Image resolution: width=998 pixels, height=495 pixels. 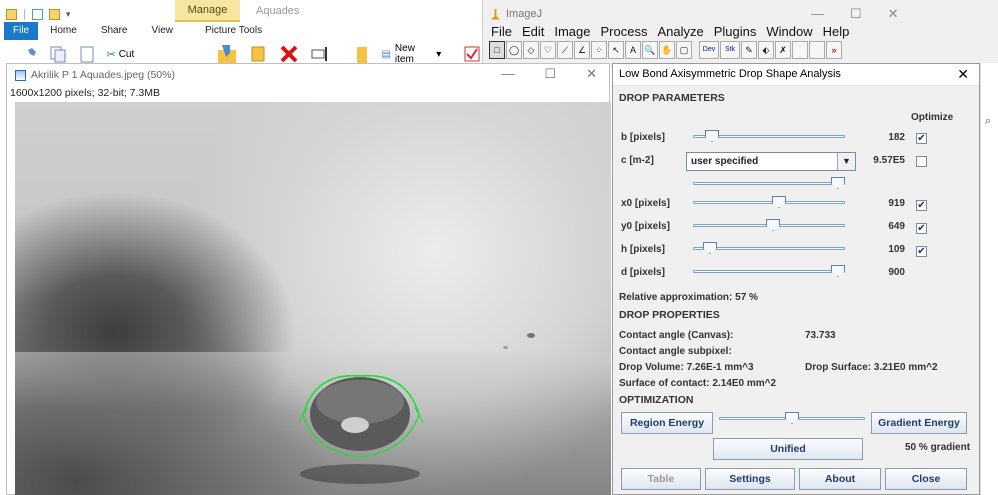 What do you see at coordinates (661, 479) in the screenshot?
I see `table-button: Table` at bounding box center [661, 479].